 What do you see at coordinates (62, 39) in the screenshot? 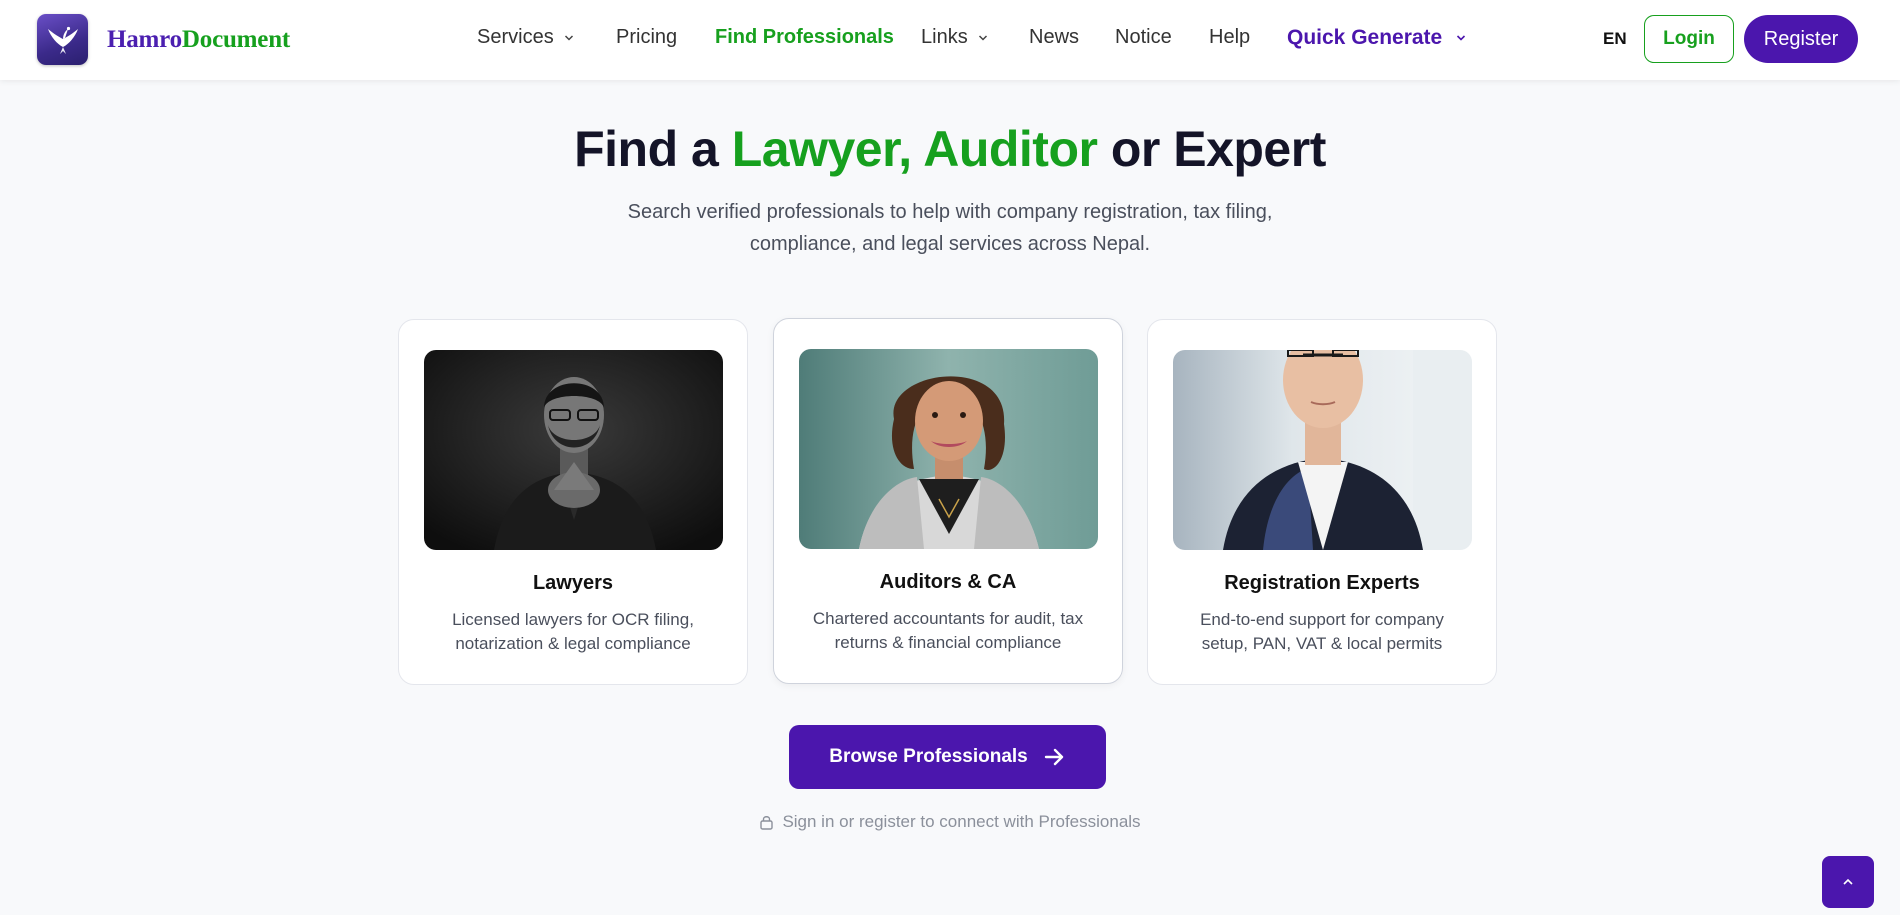
I see `logo-bird-icon` at bounding box center [62, 39].